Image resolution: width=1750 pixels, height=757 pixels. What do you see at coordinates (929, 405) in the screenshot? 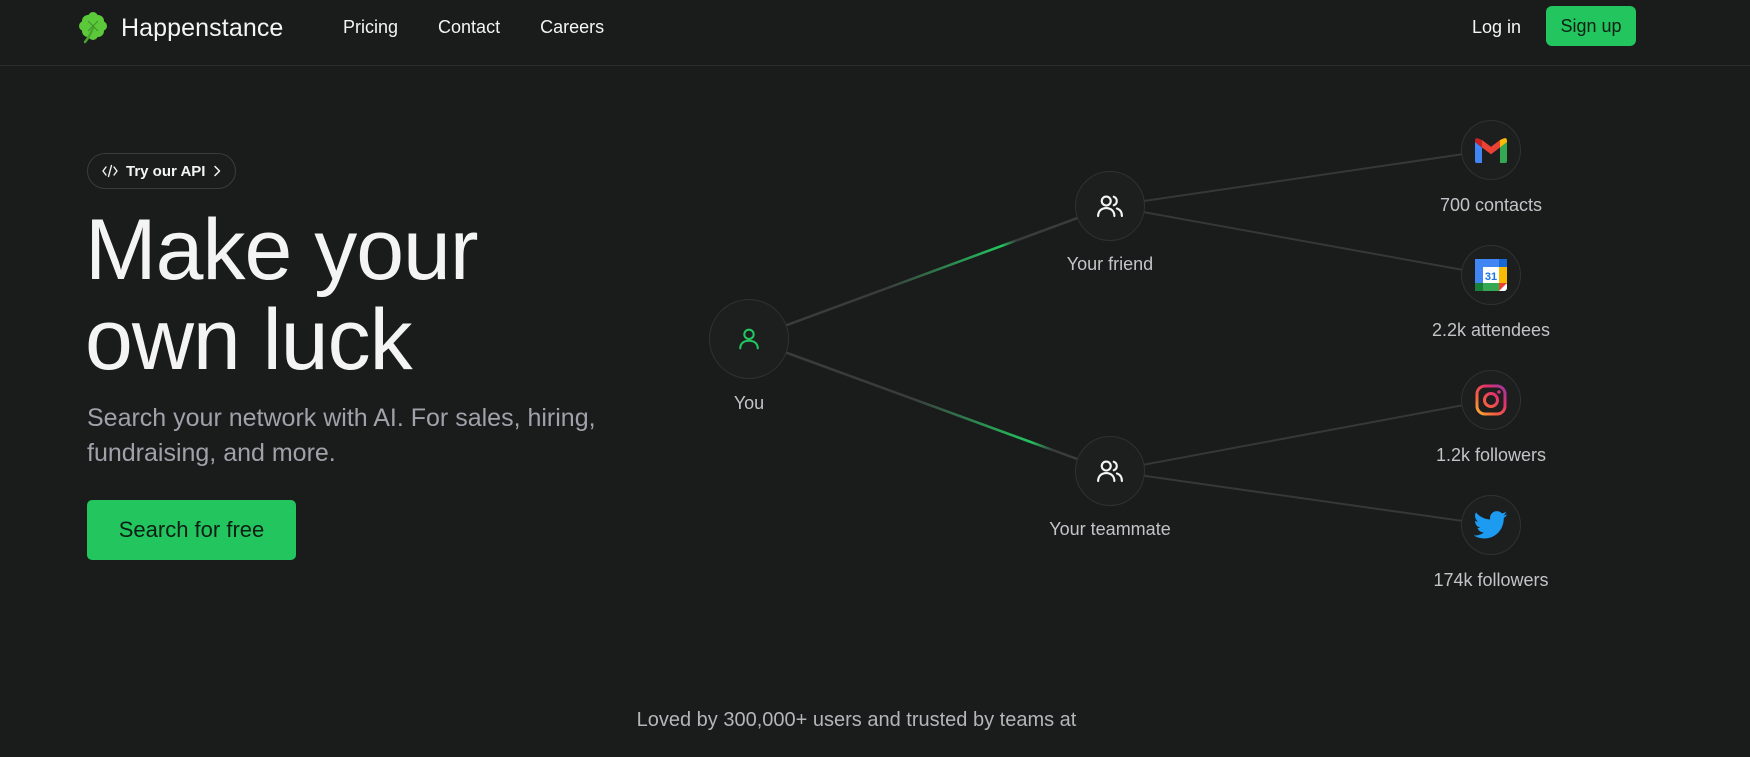
I see `edge-you-teammate` at bounding box center [929, 405].